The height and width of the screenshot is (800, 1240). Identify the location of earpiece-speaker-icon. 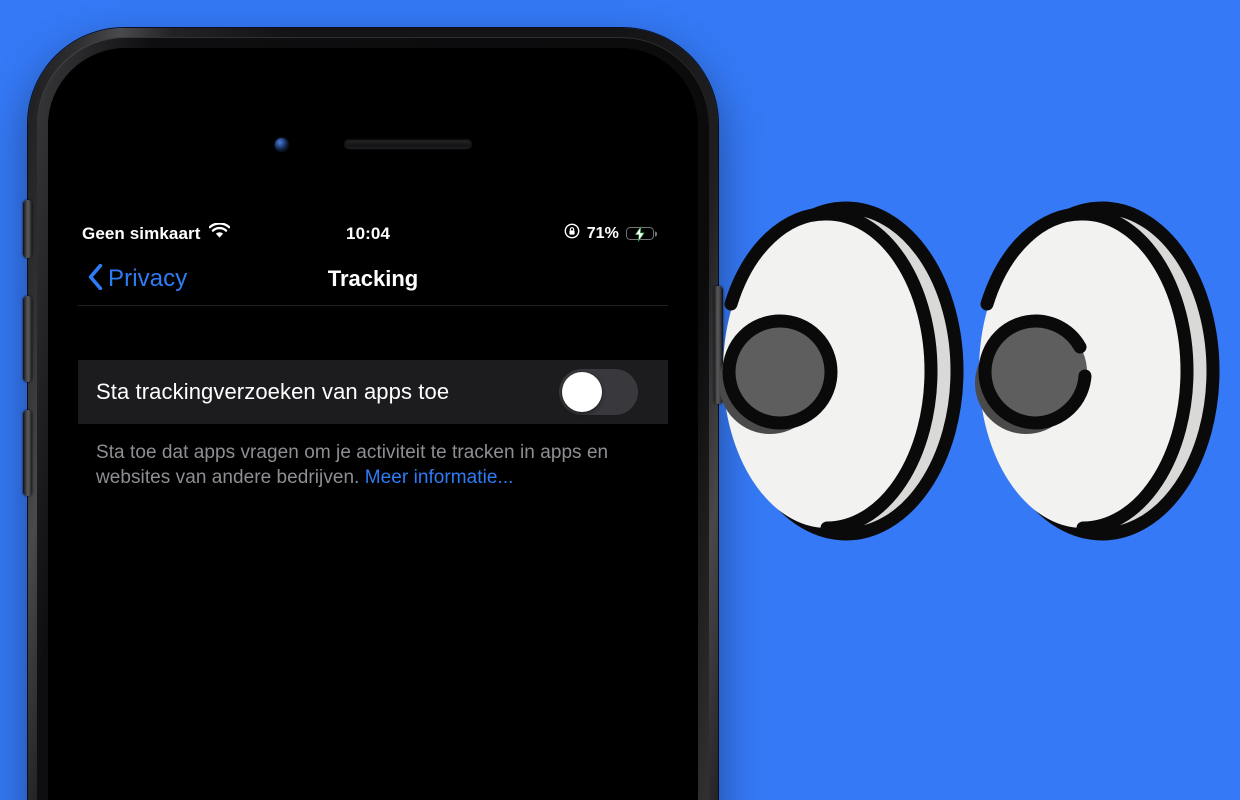
(407, 144).